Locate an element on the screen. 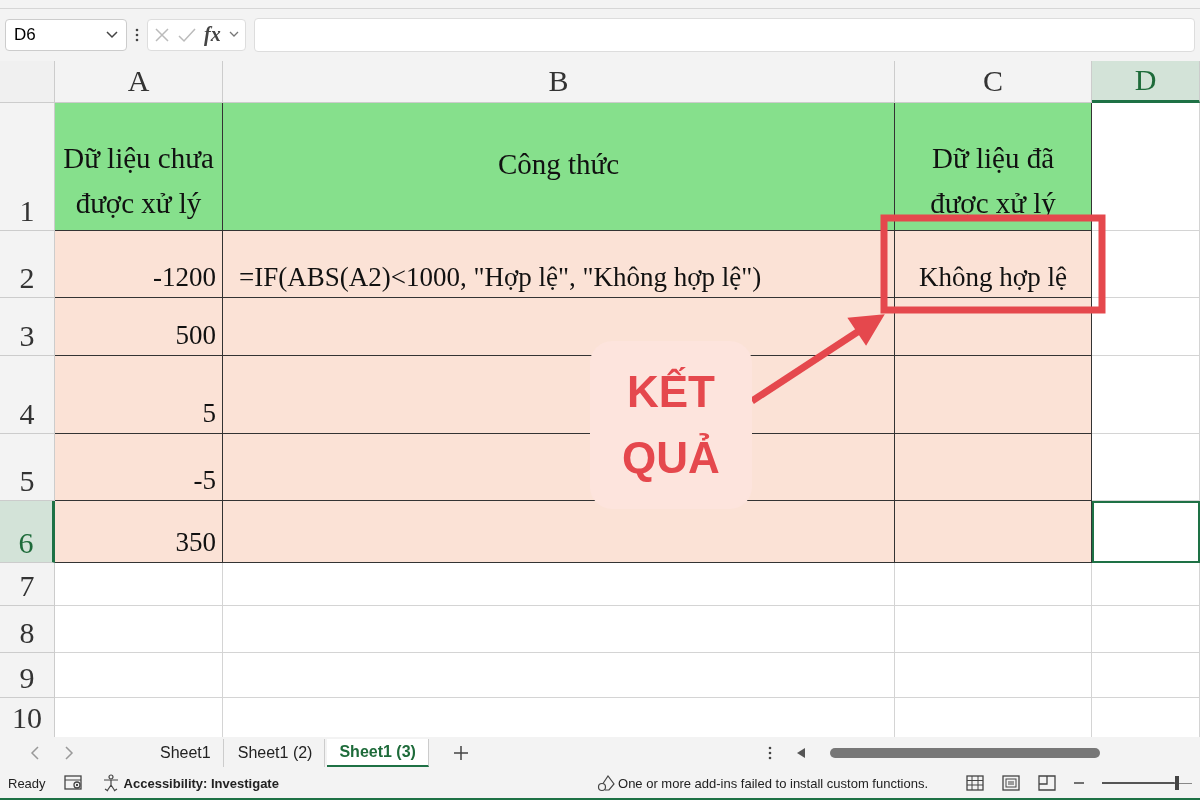 Image resolution: width=1200 pixels, height=800 pixels. column-header: C is located at coordinates (993, 81).